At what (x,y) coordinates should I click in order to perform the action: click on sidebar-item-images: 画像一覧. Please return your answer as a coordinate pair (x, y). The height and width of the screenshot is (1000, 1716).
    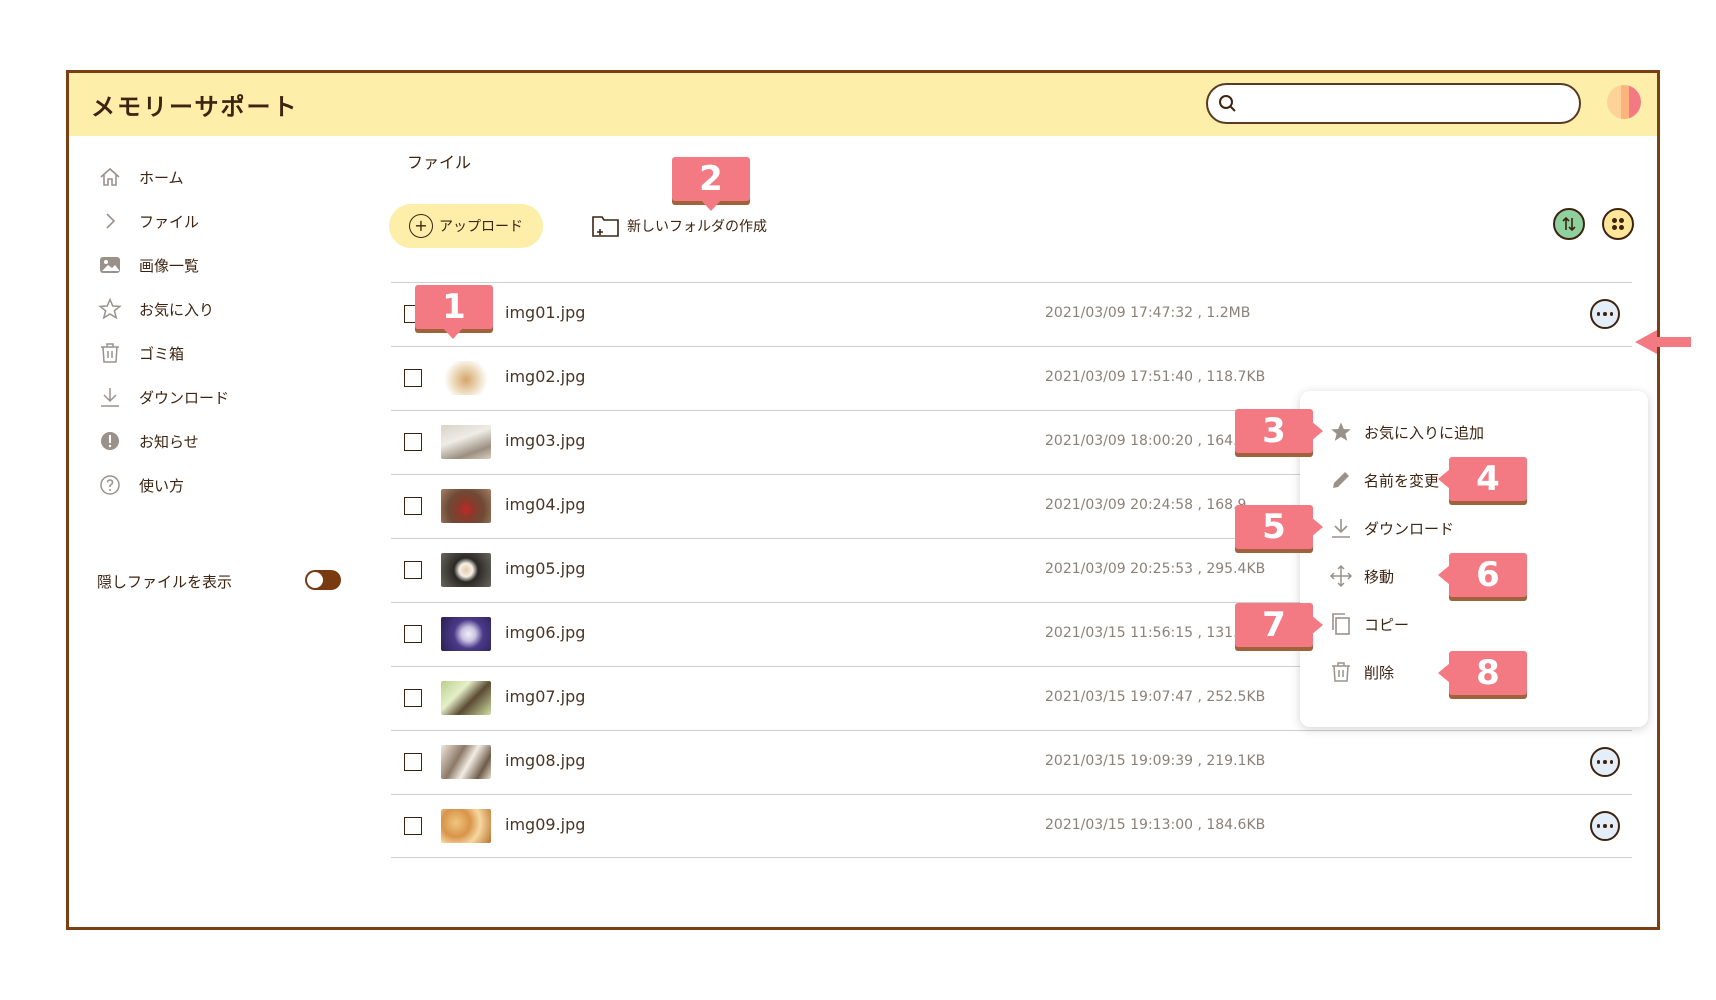
    Looking at the image, I should click on (148, 265).